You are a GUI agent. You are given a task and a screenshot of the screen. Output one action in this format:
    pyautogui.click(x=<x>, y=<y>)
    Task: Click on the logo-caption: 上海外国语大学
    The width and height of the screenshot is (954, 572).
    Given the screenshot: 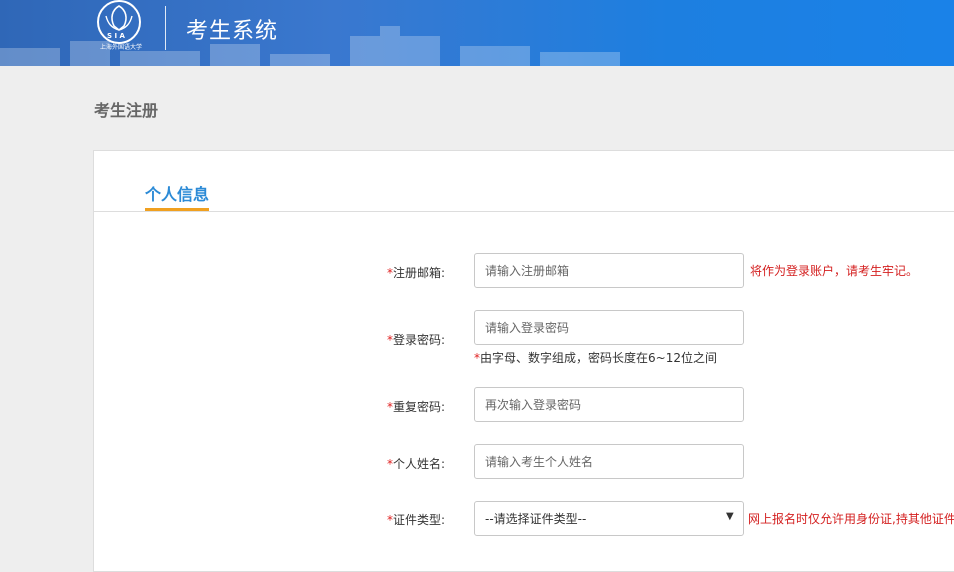 What is the action you would take?
    pyautogui.click(x=120, y=47)
    